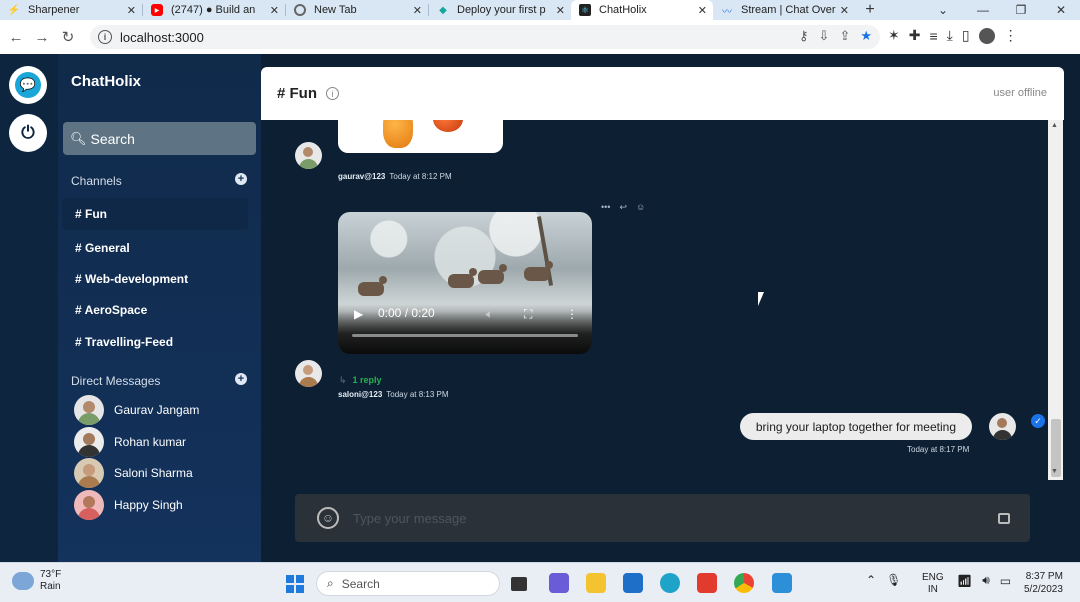  Describe the element at coordinates (360, 583) in the screenshot. I see `taskbar-search-label: Search` at that location.